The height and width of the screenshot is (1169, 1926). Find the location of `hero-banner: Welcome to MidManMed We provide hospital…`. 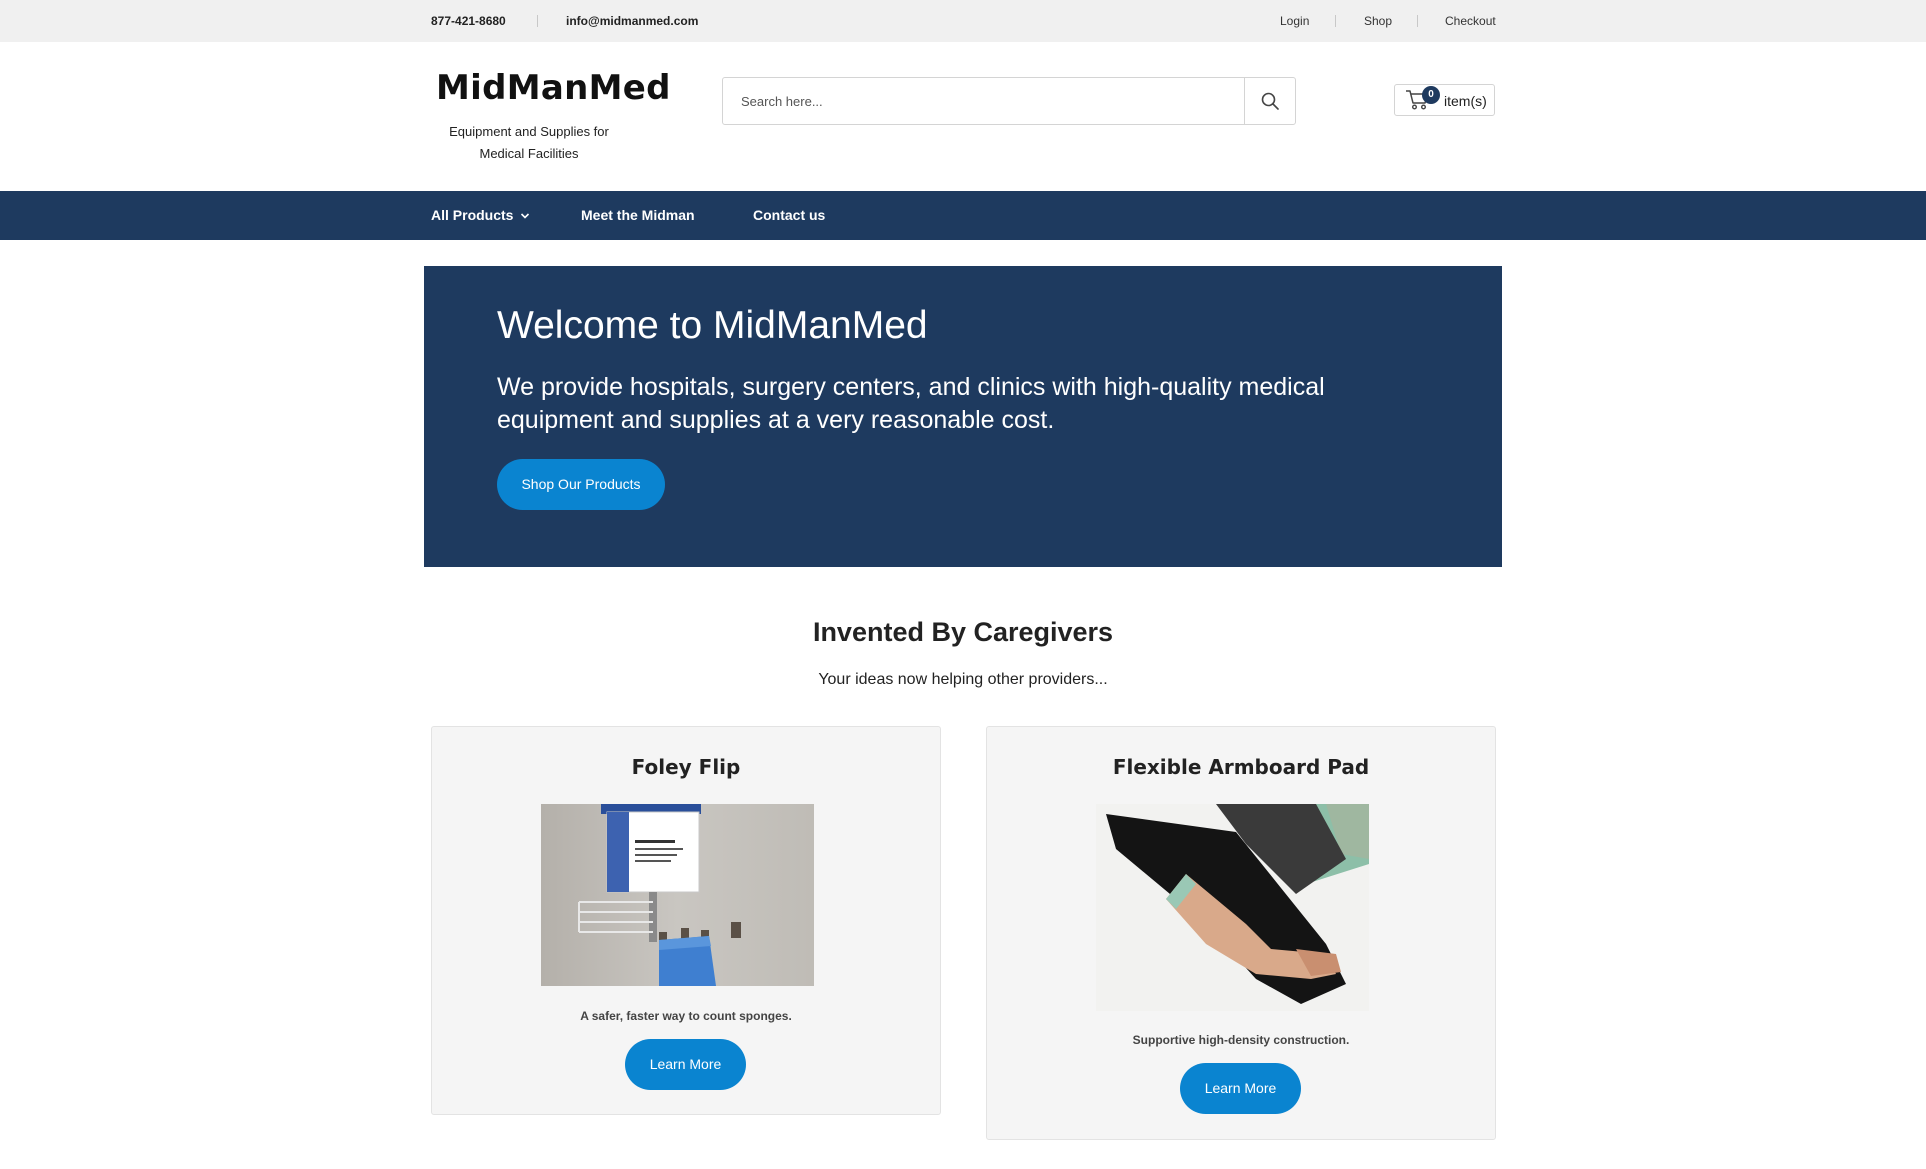

hero-banner: Welcome to MidManMed We provide hospital… is located at coordinates (963, 416).